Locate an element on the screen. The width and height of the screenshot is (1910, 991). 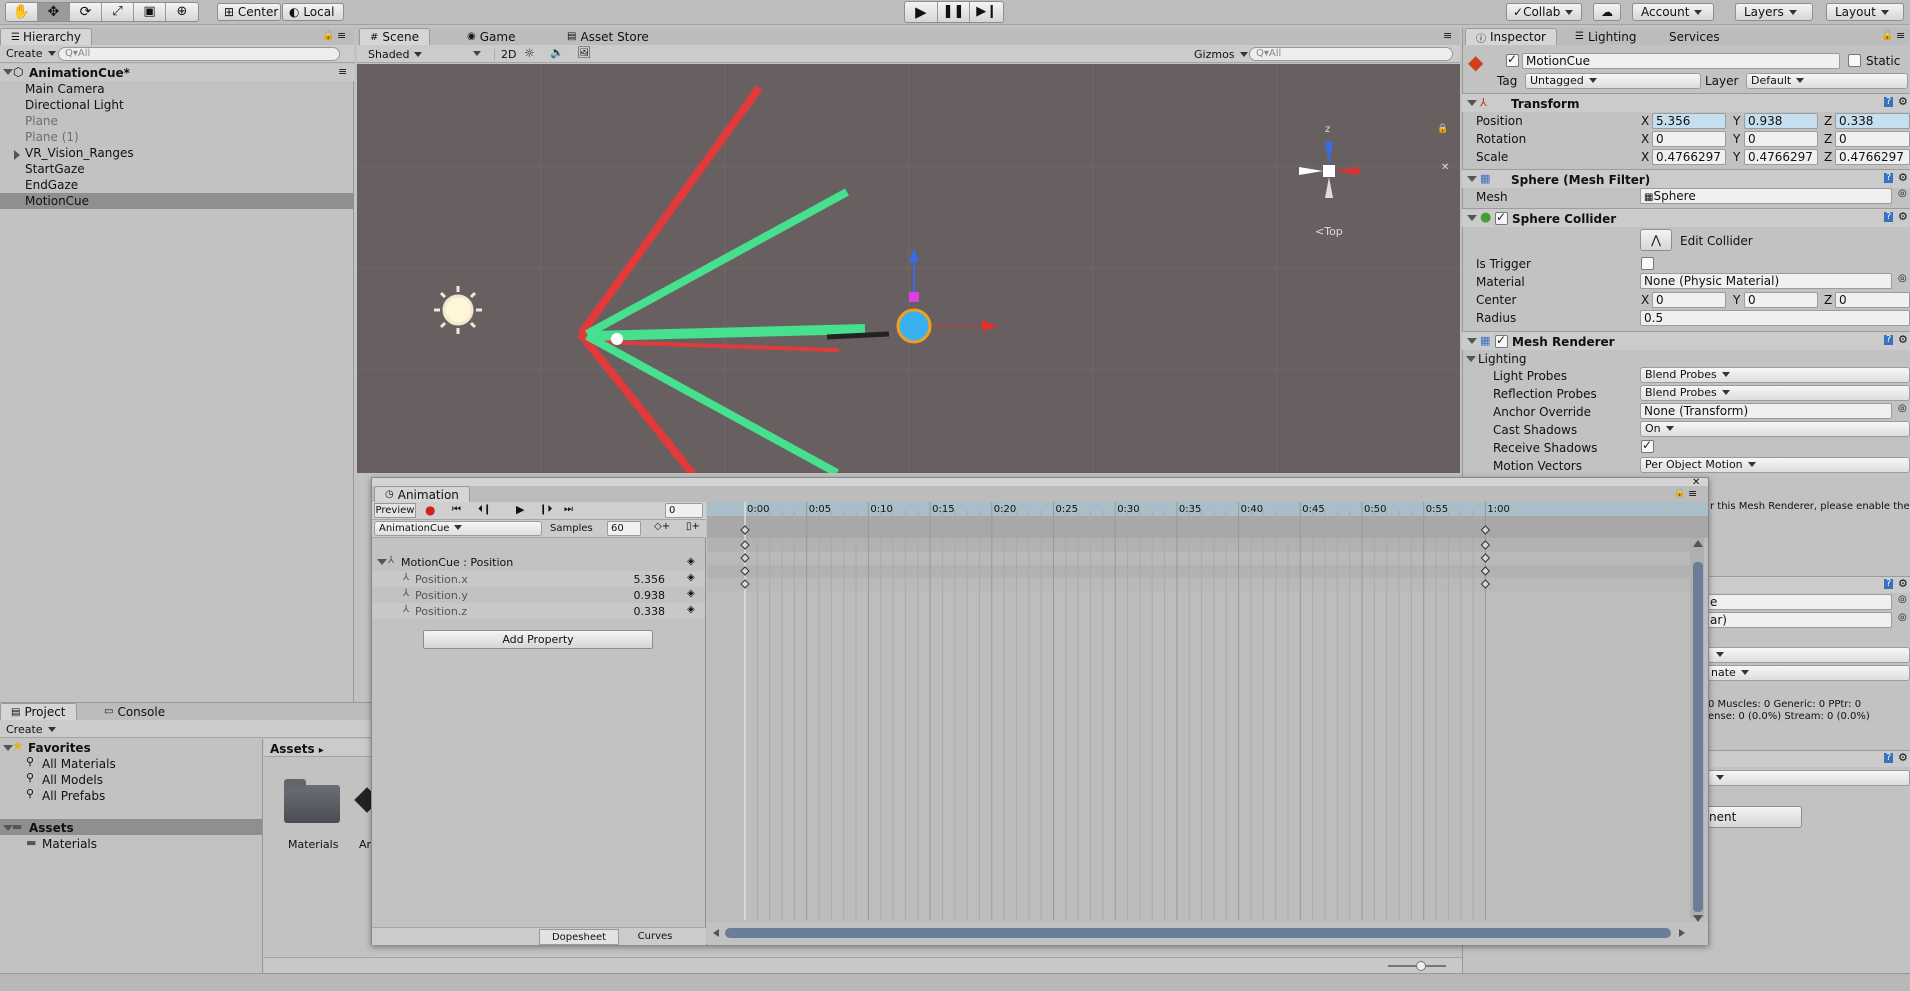
scene-menu-icon: ≡ is located at coordinates (342, 71).